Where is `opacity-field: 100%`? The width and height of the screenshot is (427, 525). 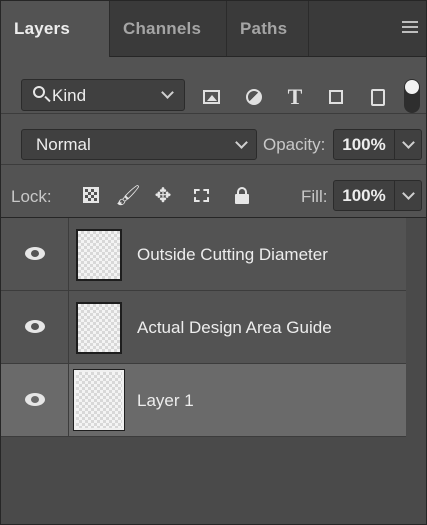 opacity-field: 100% is located at coordinates (364, 144).